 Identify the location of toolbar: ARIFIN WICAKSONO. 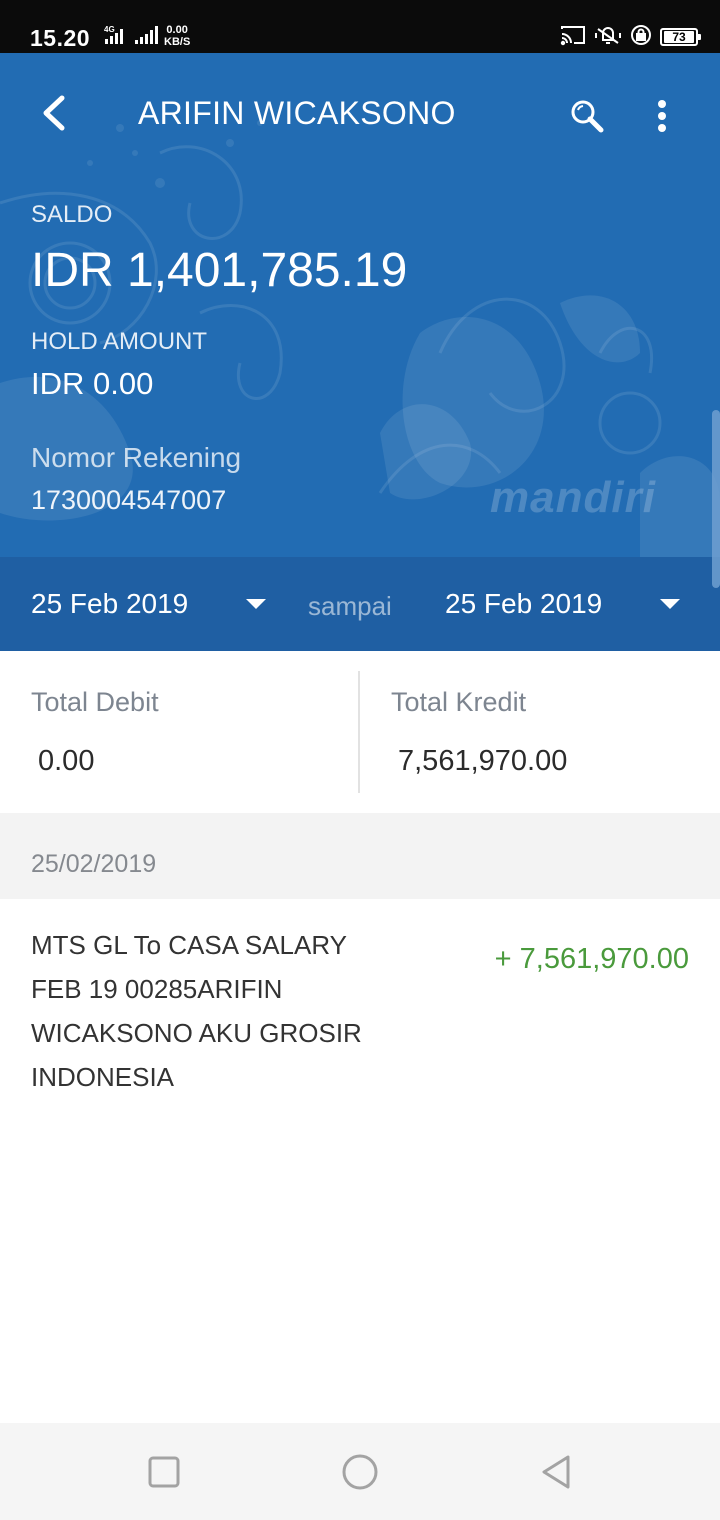
(360, 112).